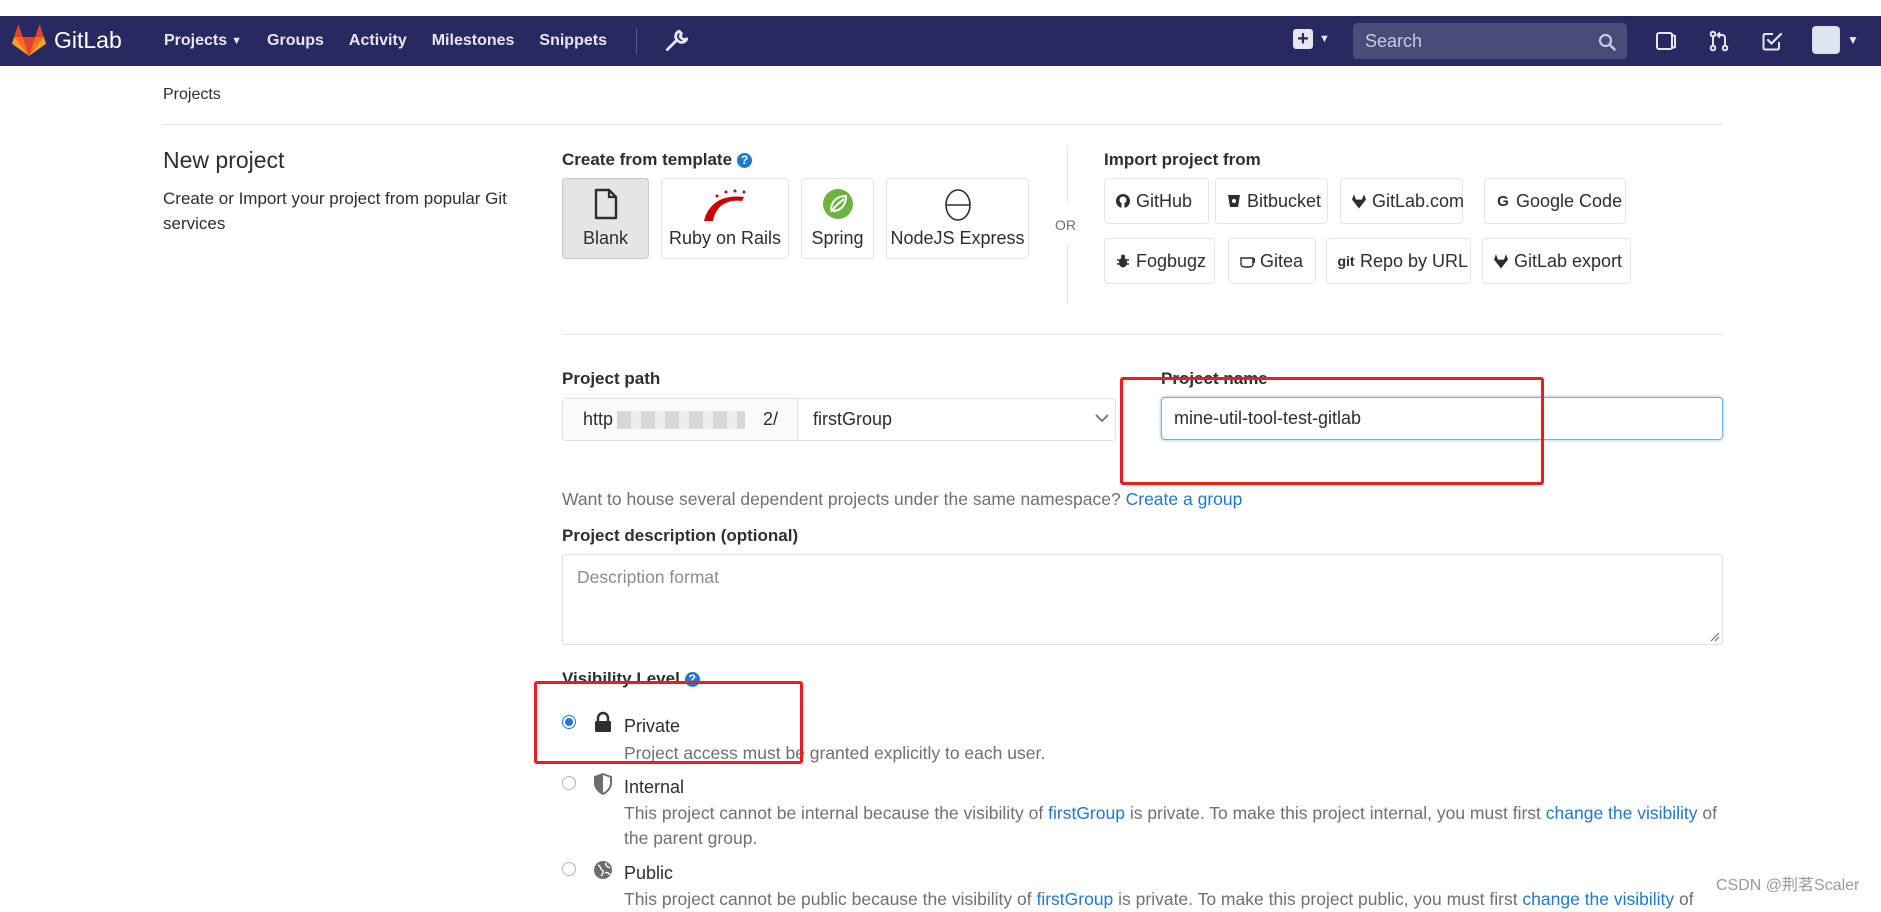 The image size is (1881, 912). What do you see at coordinates (1184, 499) in the screenshot?
I see `create-group-link: Create a group` at bounding box center [1184, 499].